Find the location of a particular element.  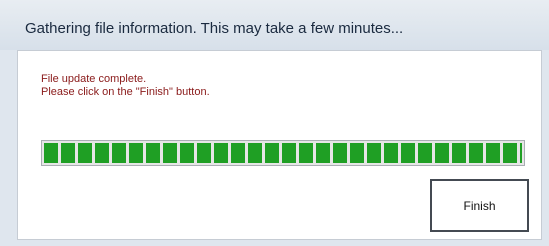

progress-bar is located at coordinates (283, 153).